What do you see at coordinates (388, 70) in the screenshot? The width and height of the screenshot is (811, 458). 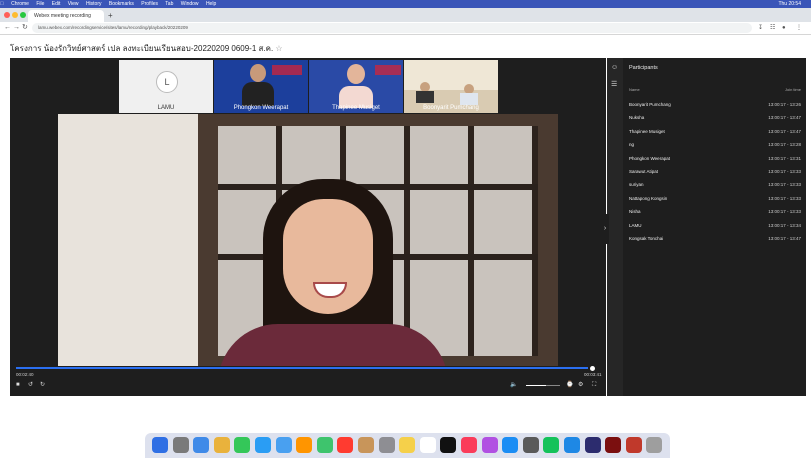 I see `thumbnail-logo` at bounding box center [388, 70].